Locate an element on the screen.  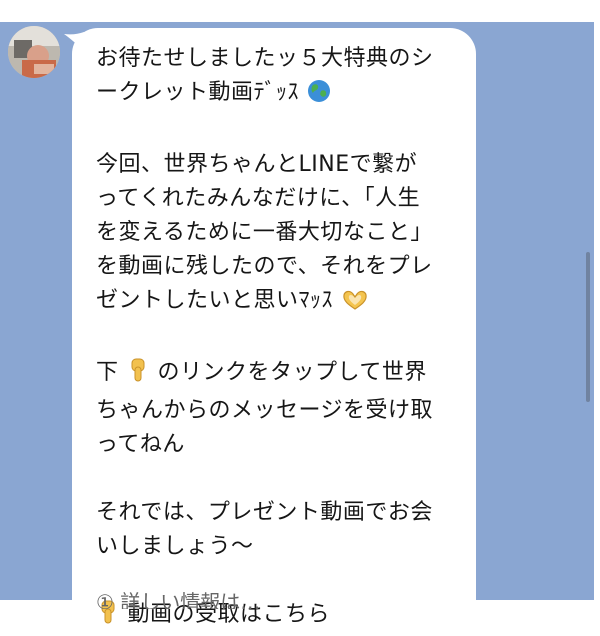
message-text: ゼントしたいと思いﾏｯｽ is located at coordinates (215, 300).